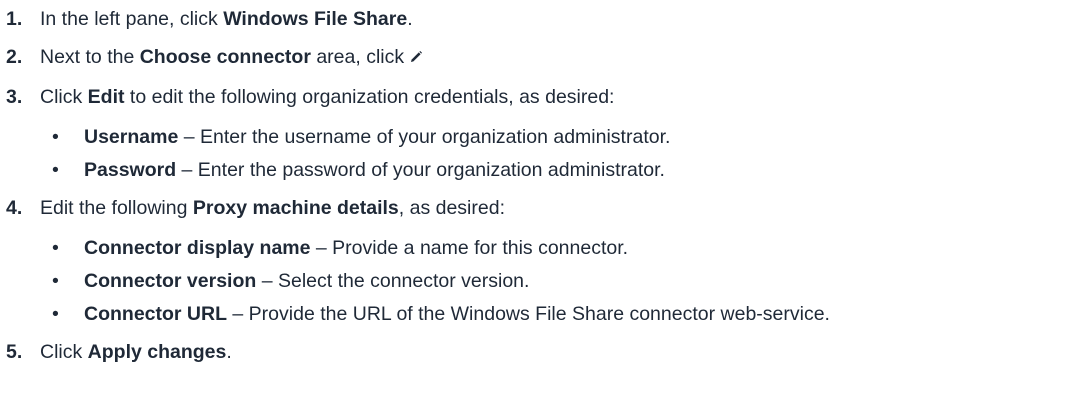  I want to click on step-number: 1., so click(14, 19).